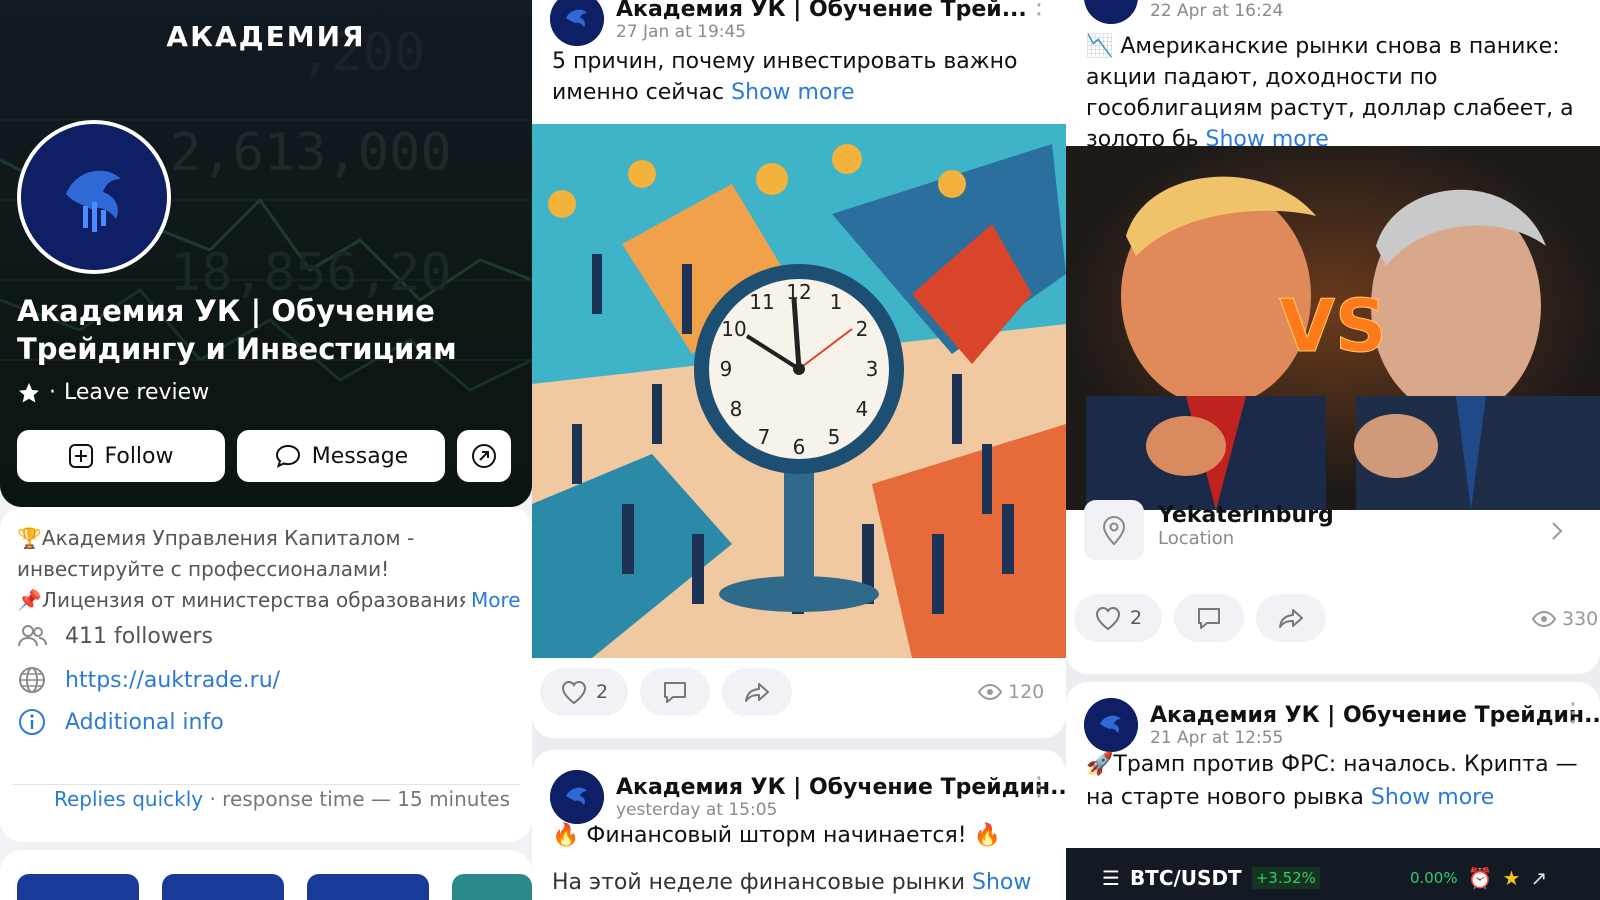 The image size is (1600, 900). I want to click on leave-review-link: Leave review, so click(136, 392).